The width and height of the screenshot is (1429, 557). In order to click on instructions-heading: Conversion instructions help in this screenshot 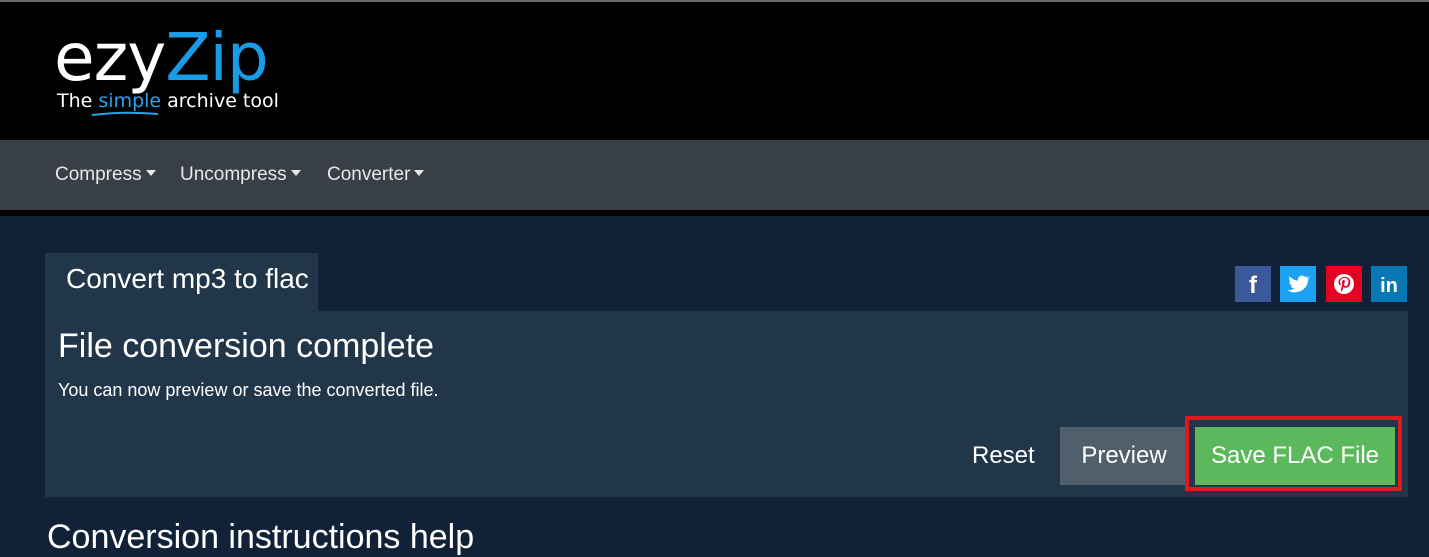, I will do `click(261, 537)`.